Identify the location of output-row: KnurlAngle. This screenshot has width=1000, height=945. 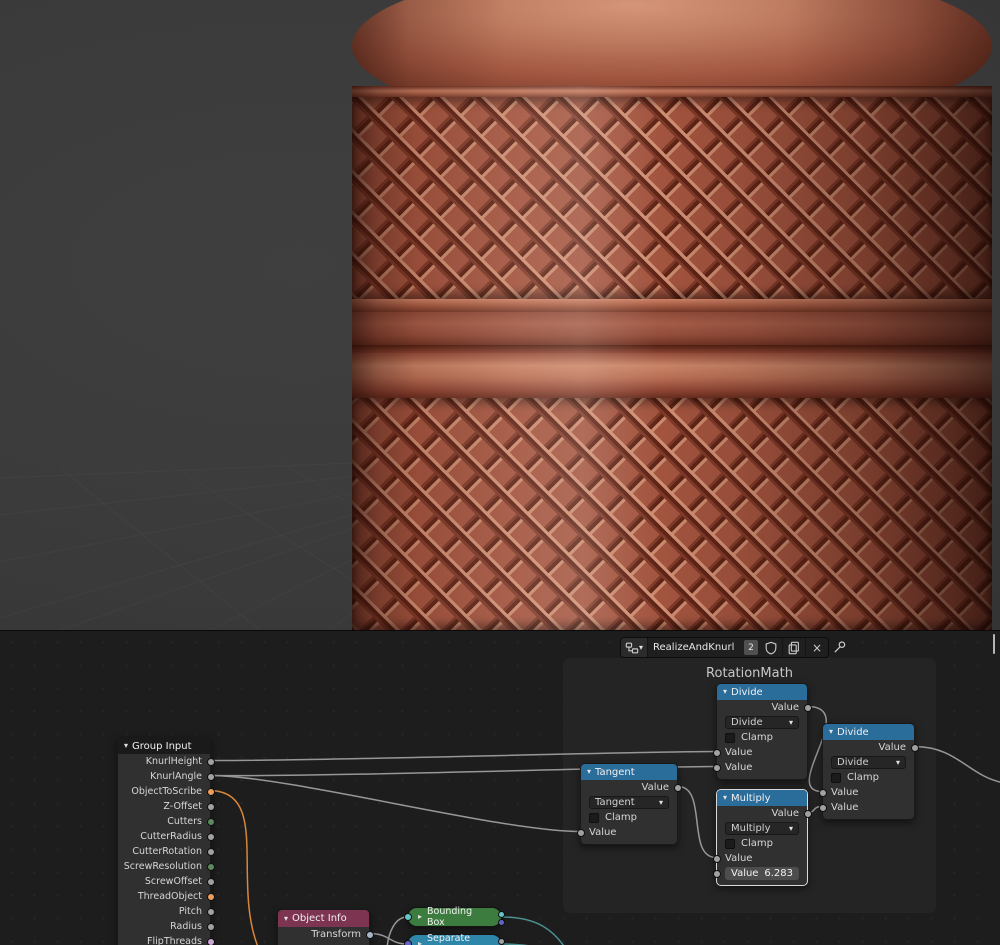
(166, 776).